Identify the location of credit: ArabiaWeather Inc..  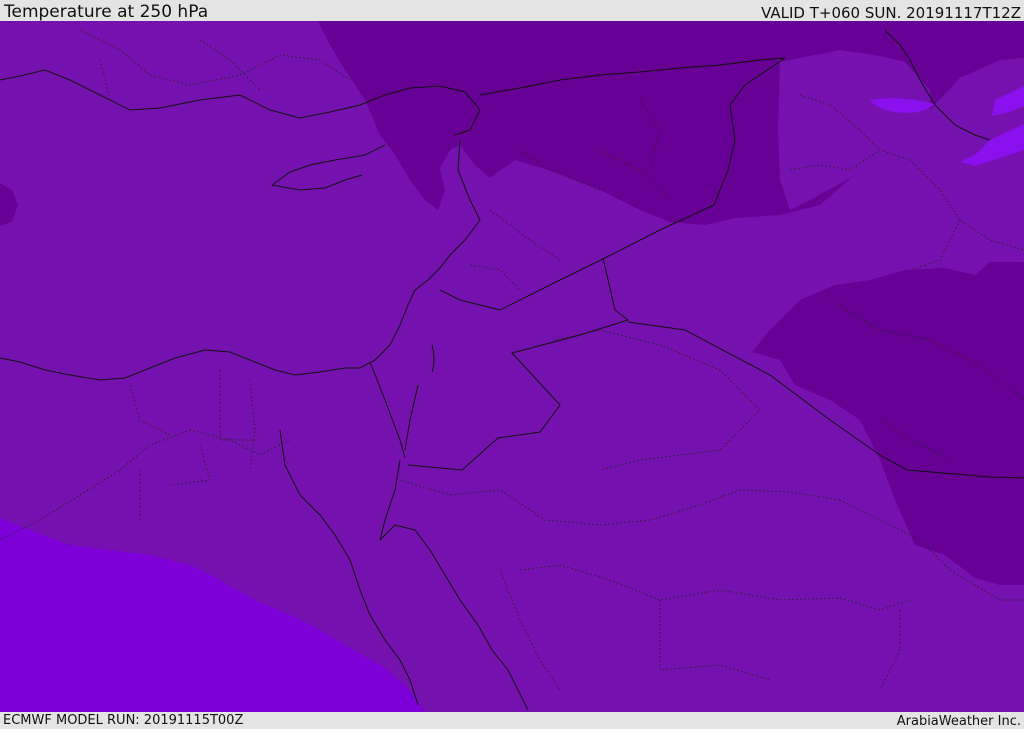
(958, 721).